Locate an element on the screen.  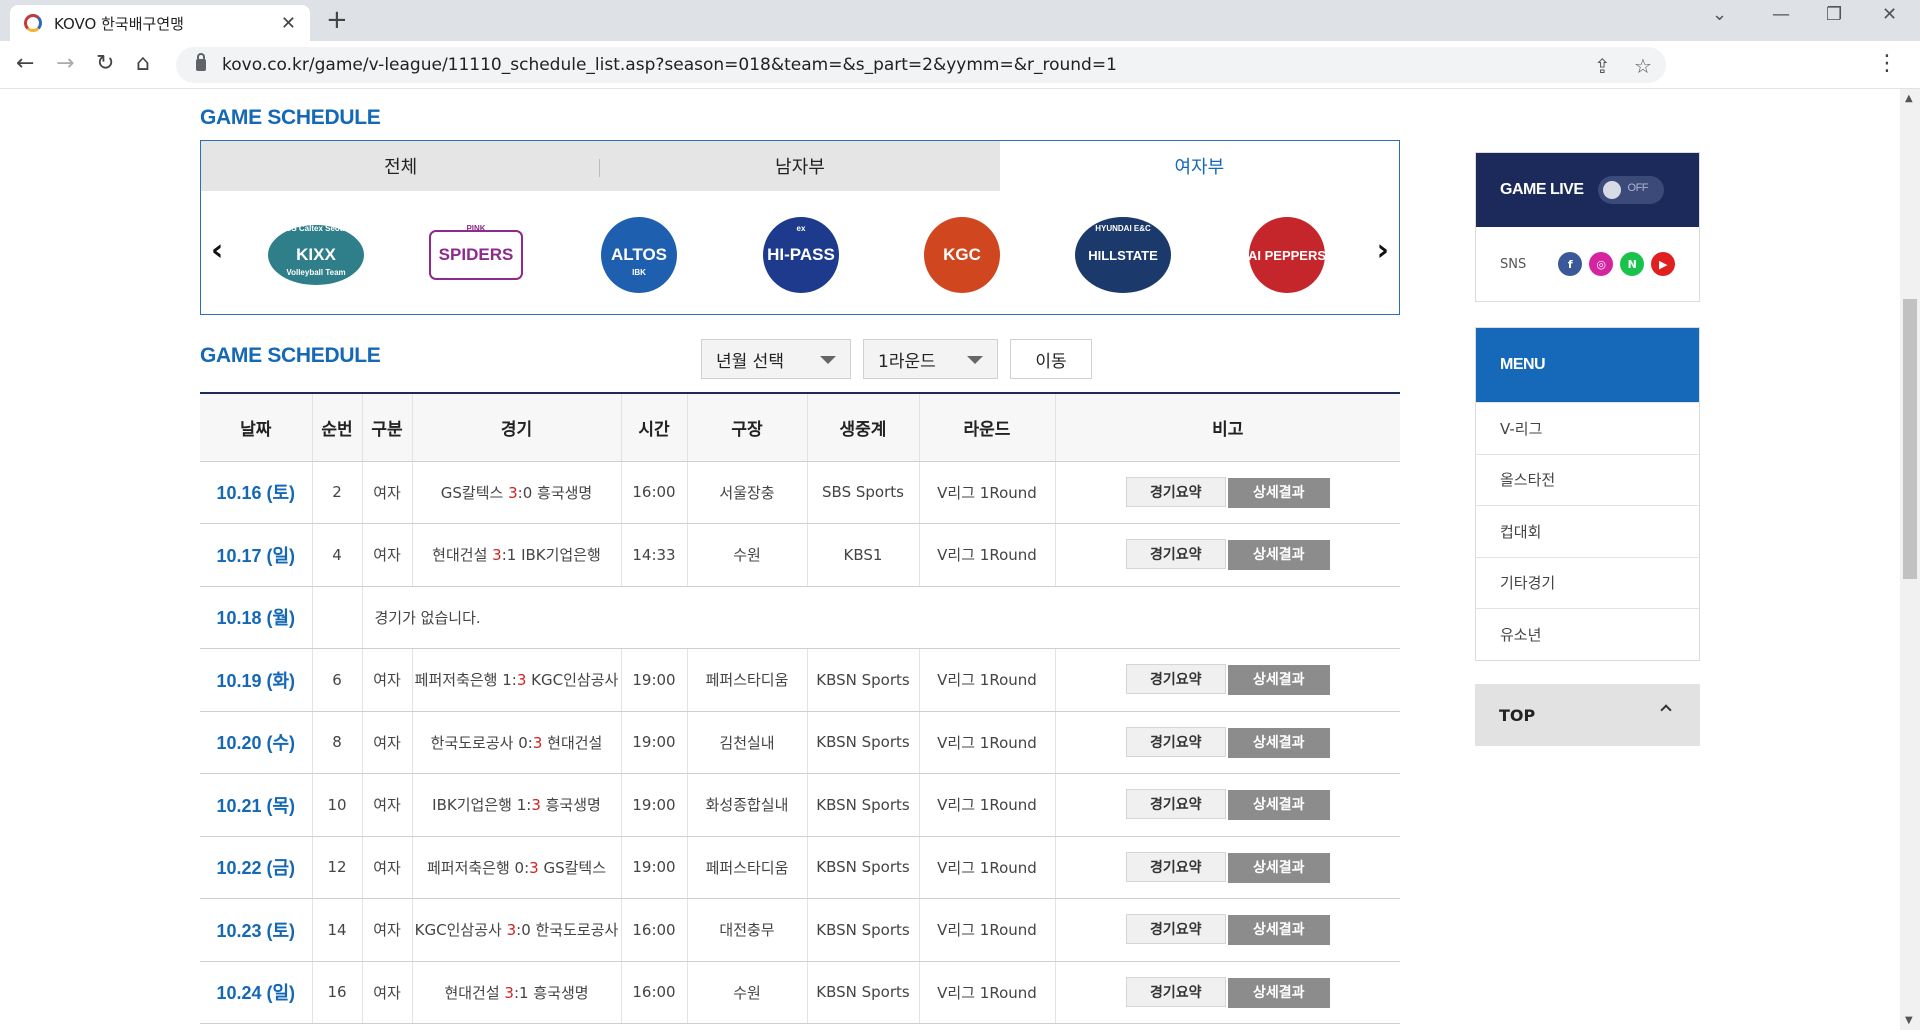
menu-item-1: 올스타전 is located at coordinates (1587, 479).